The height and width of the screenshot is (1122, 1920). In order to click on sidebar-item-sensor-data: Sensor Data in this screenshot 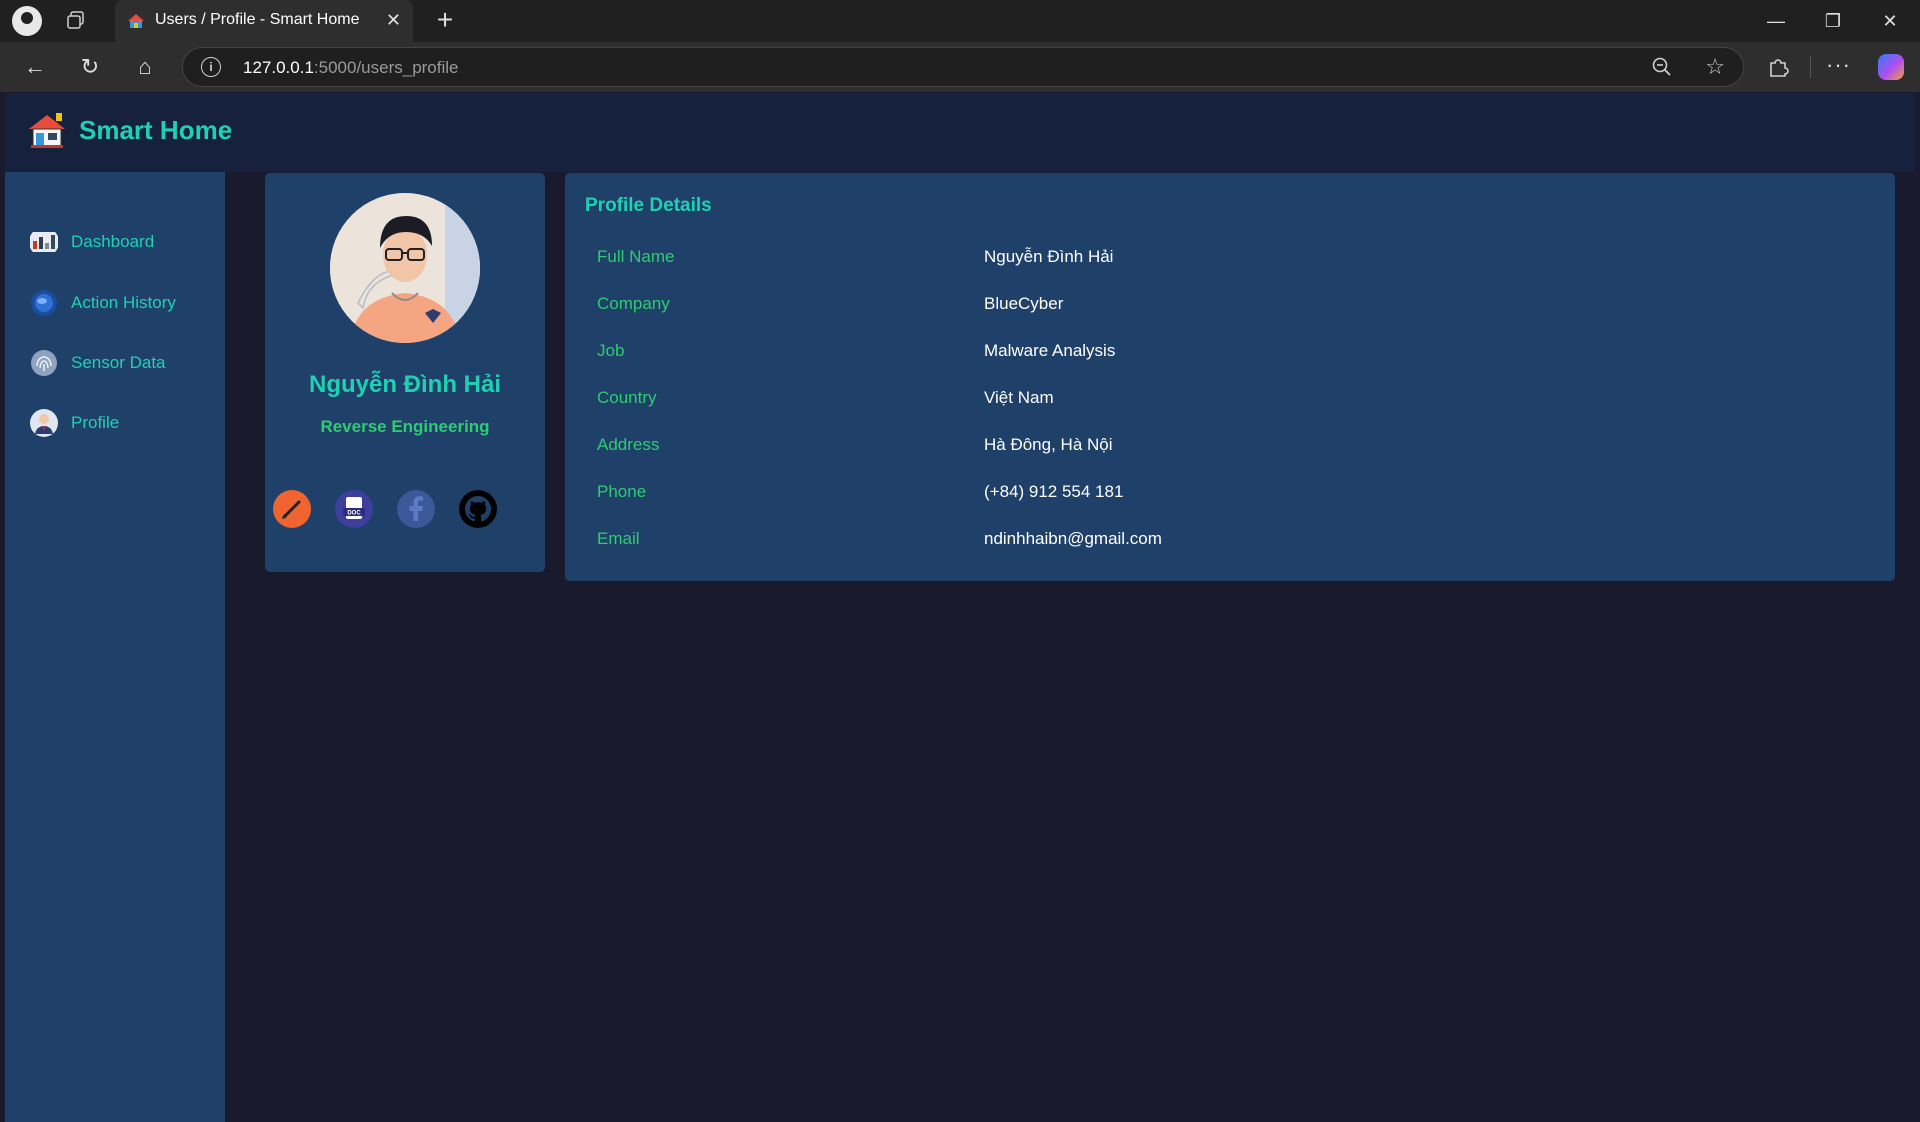, I will do `click(124, 363)`.